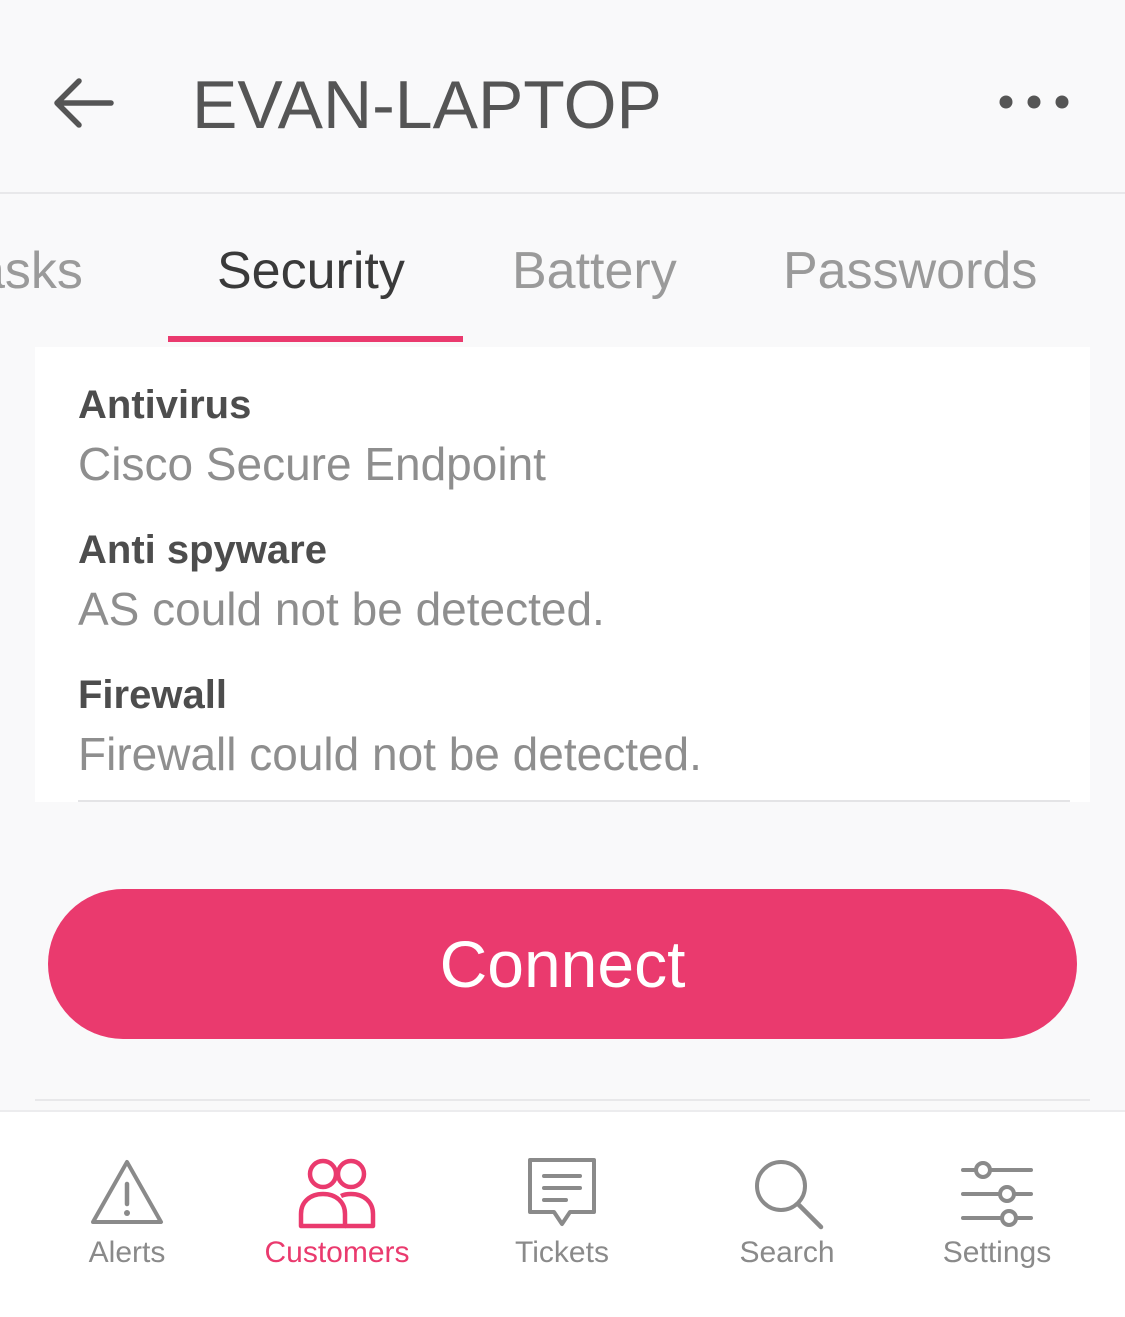 The width and height of the screenshot is (1125, 1317). I want to click on search-icon, so click(789, 1195).